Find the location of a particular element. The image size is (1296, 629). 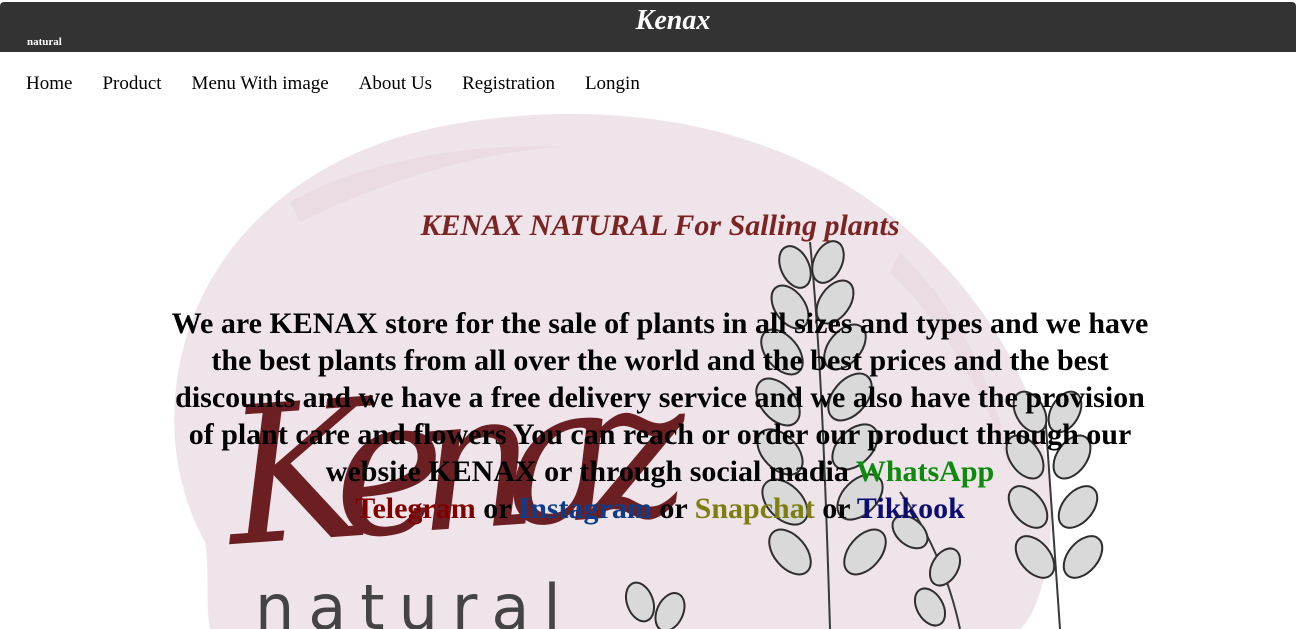

tiktok-link: Tikkook is located at coordinates (911, 508).